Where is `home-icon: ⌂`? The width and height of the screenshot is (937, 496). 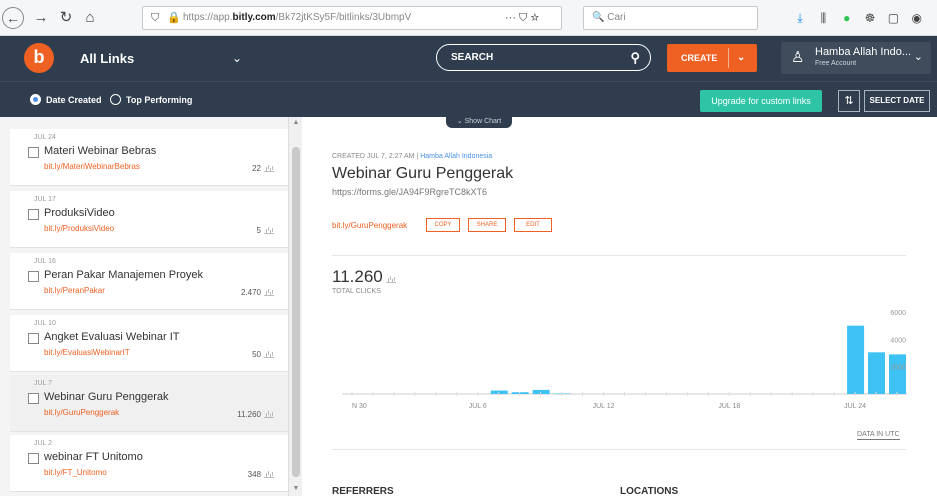 home-icon: ⌂ is located at coordinates (90, 18).